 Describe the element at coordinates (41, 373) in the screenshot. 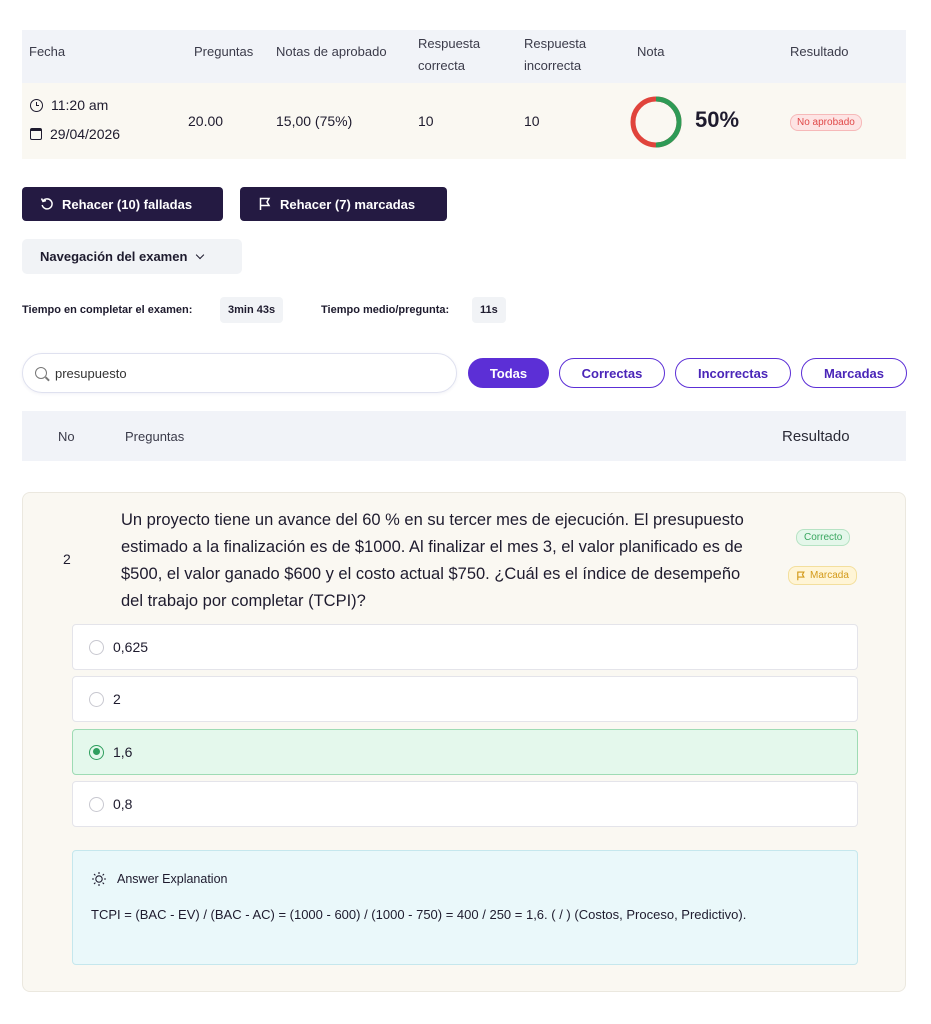

I see `search-icon` at that location.